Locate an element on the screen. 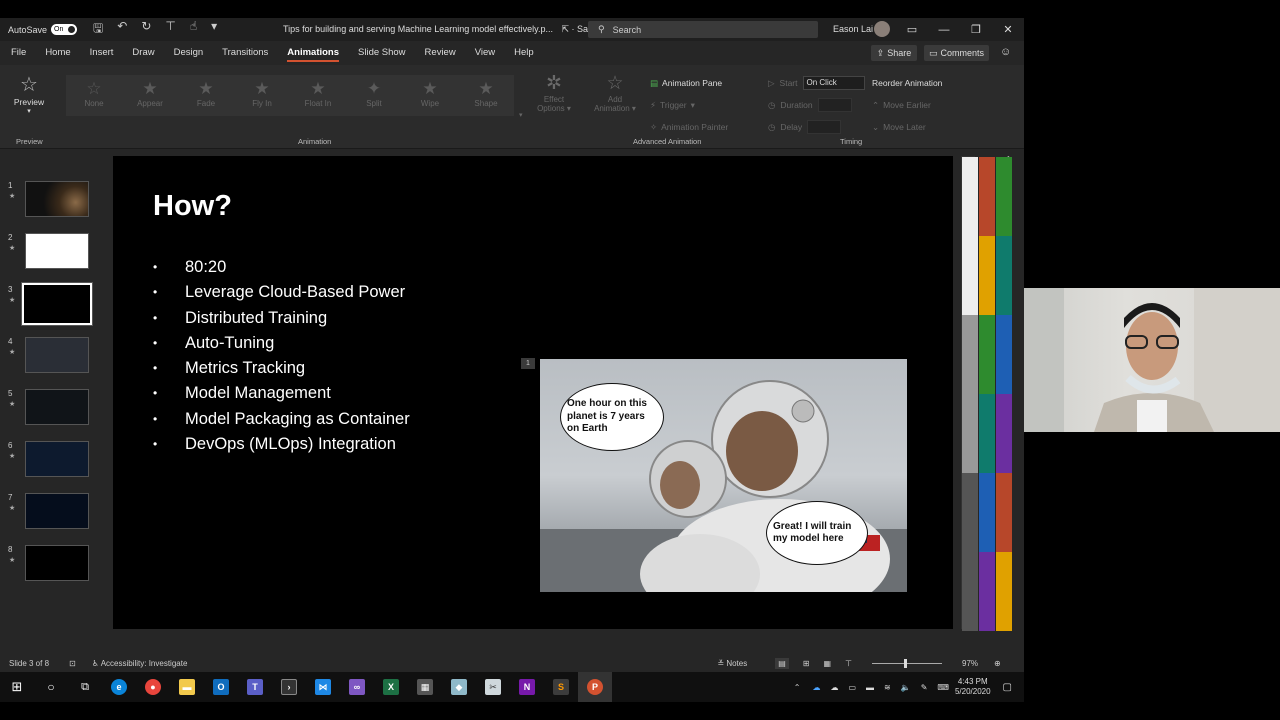 This screenshot has width=1280, height=720. gallery-more-icon: ▾ is located at coordinates (521, 115).